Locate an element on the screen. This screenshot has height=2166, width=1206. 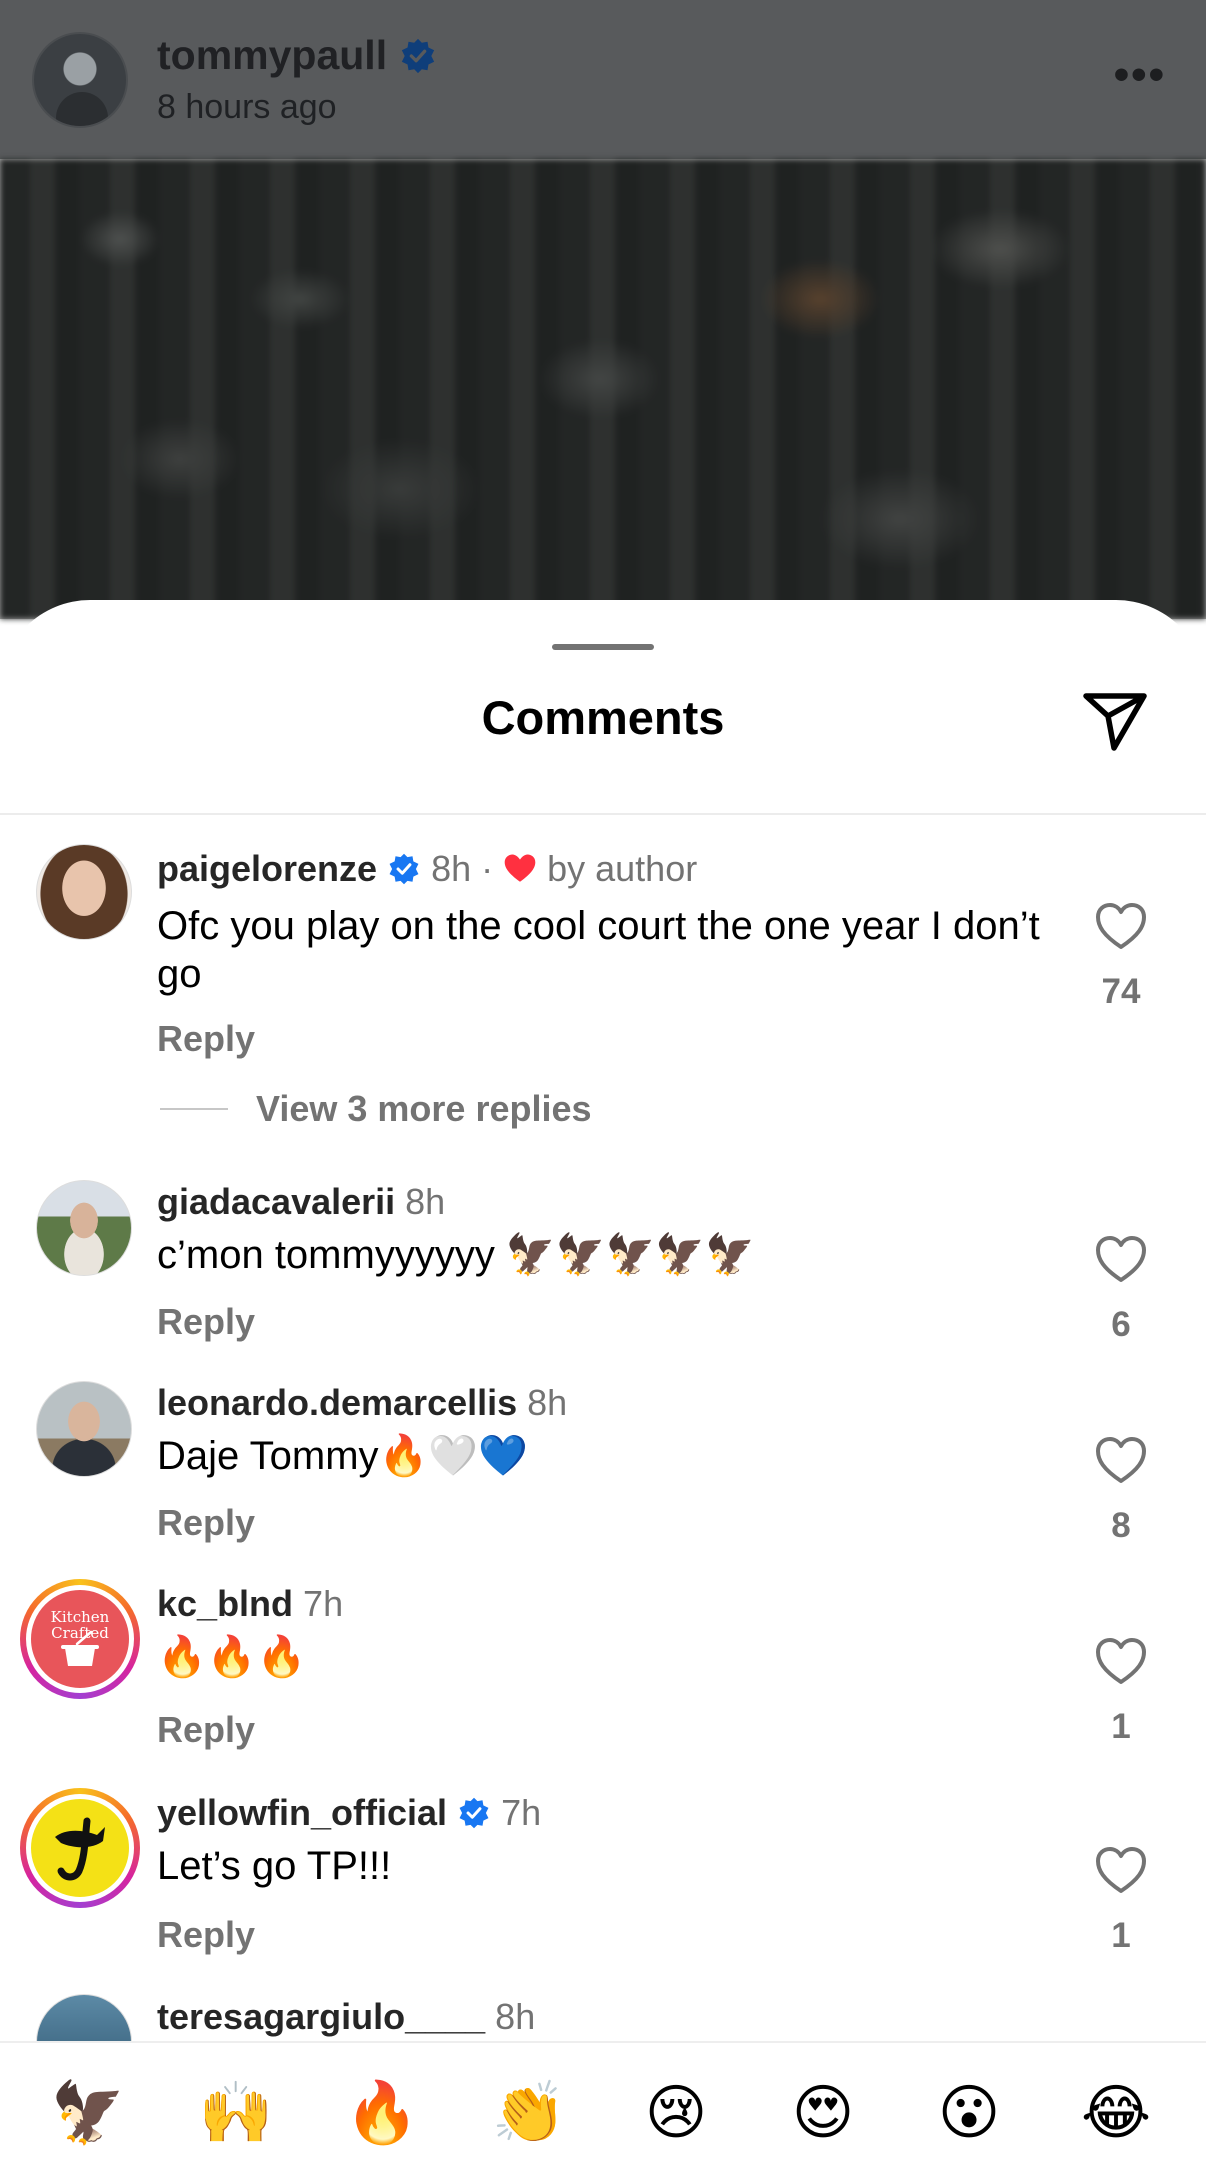
post-author-avatar is located at coordinates (80, 80).